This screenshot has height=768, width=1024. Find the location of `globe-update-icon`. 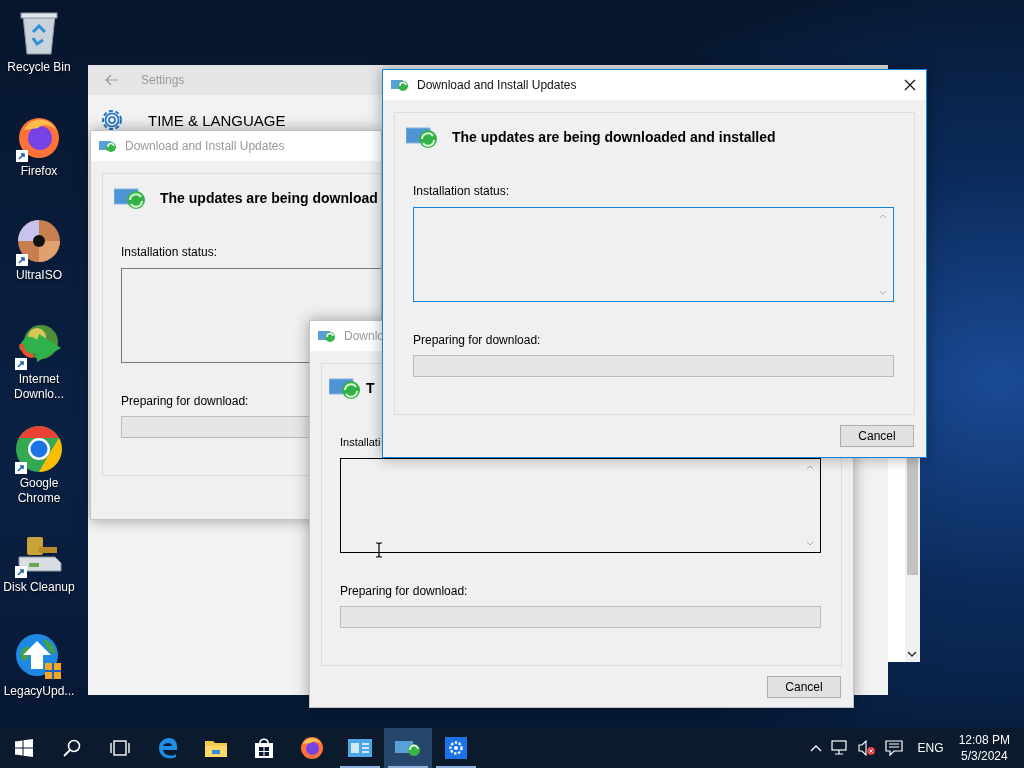

globe-update-icon is located at coordinates (39, 657).